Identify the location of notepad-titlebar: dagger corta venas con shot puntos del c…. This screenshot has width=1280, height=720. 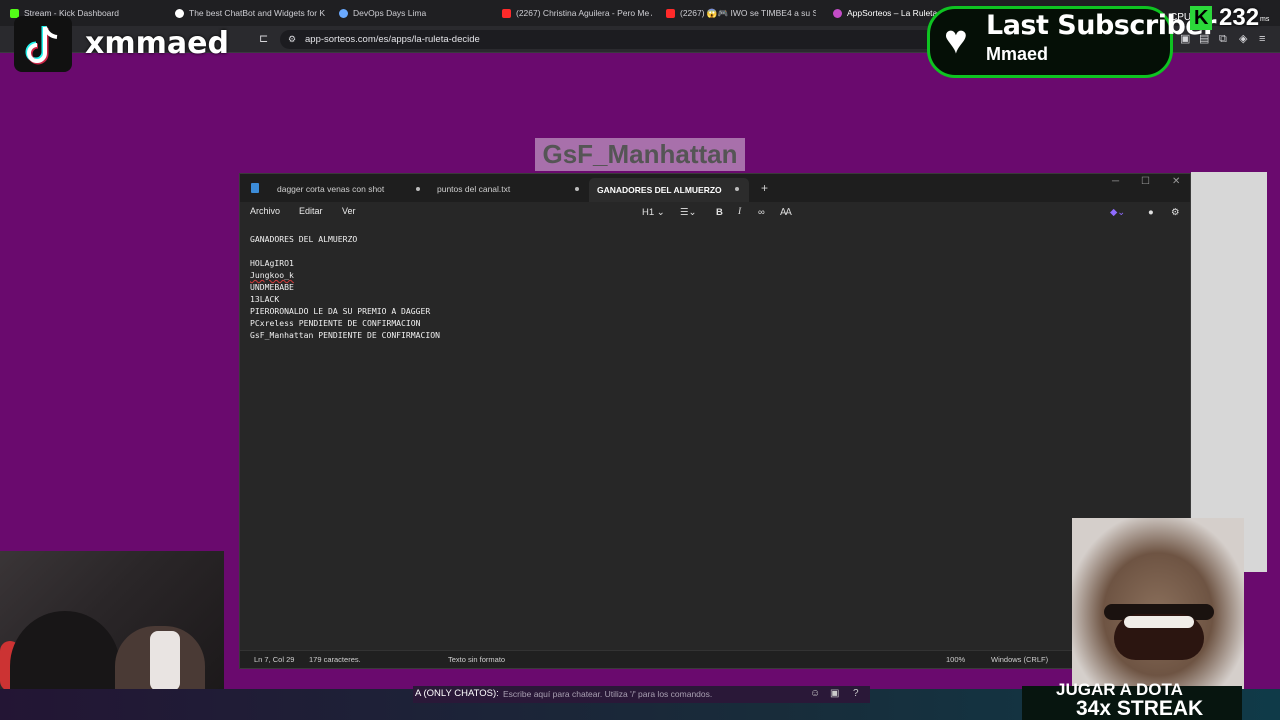
(715, 188).